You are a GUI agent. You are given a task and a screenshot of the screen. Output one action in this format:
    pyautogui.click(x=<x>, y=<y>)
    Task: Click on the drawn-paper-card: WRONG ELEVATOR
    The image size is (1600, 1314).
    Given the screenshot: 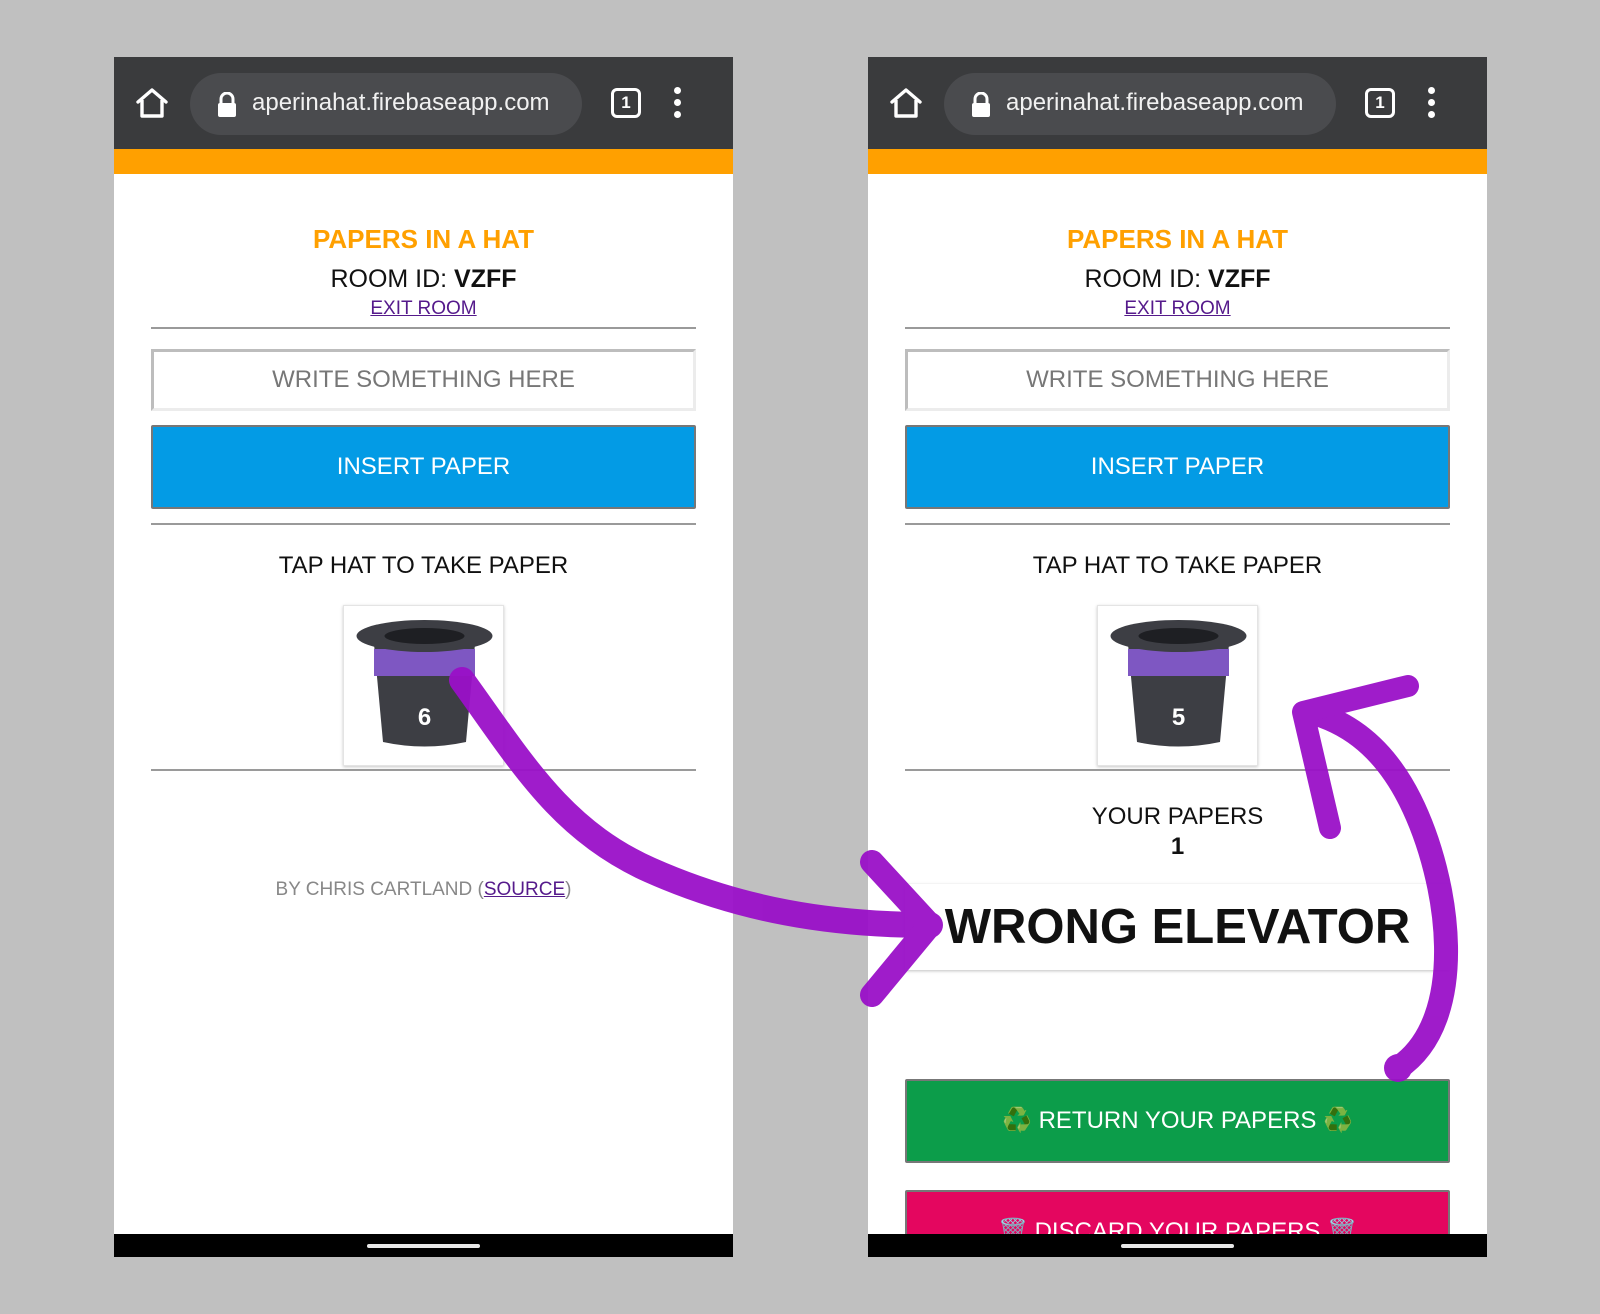 What is the action you would take?
    pyautogui.click(x=1177, y=927)
    